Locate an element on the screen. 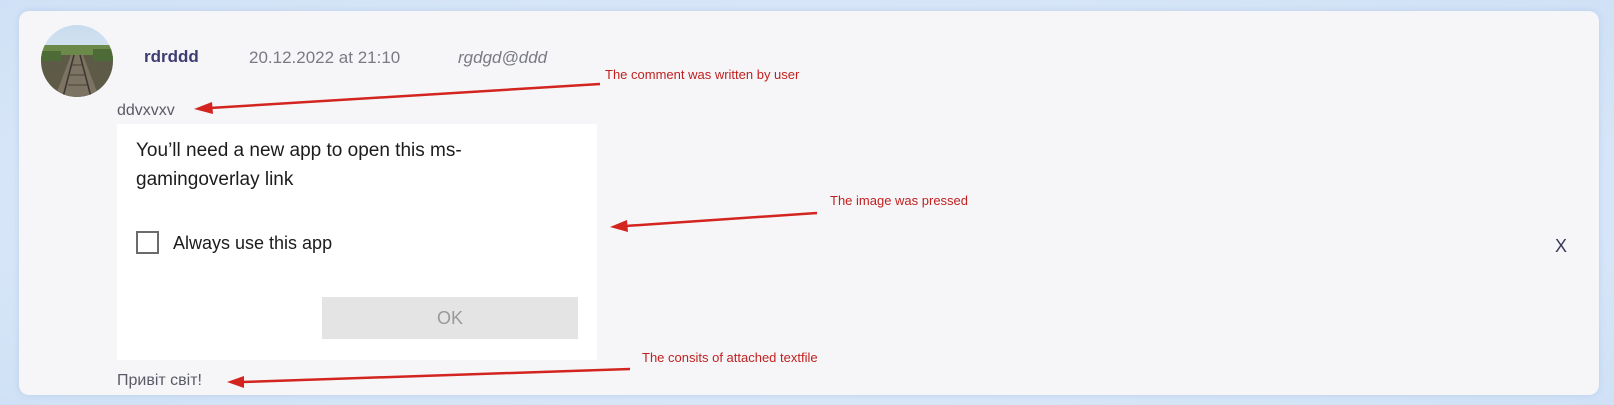 The image size is (1614, 405). dialog-checkbox is located at coordinates (147, 242).